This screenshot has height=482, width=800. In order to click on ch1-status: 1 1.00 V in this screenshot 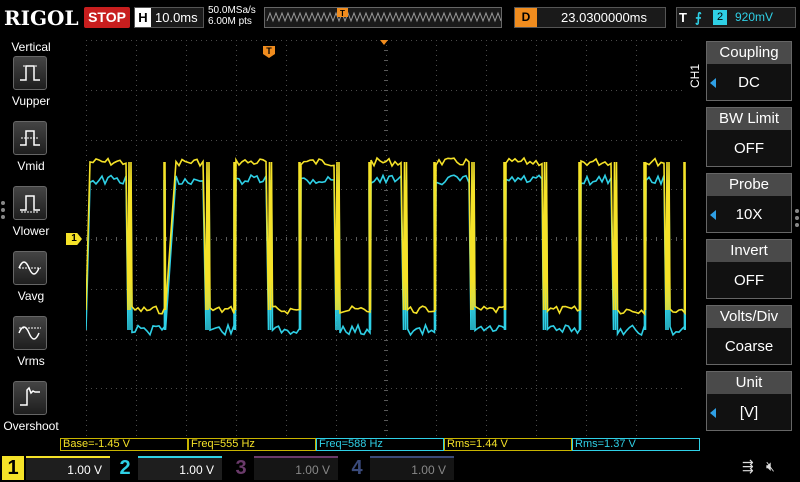, I will do `click(57, 468)`.